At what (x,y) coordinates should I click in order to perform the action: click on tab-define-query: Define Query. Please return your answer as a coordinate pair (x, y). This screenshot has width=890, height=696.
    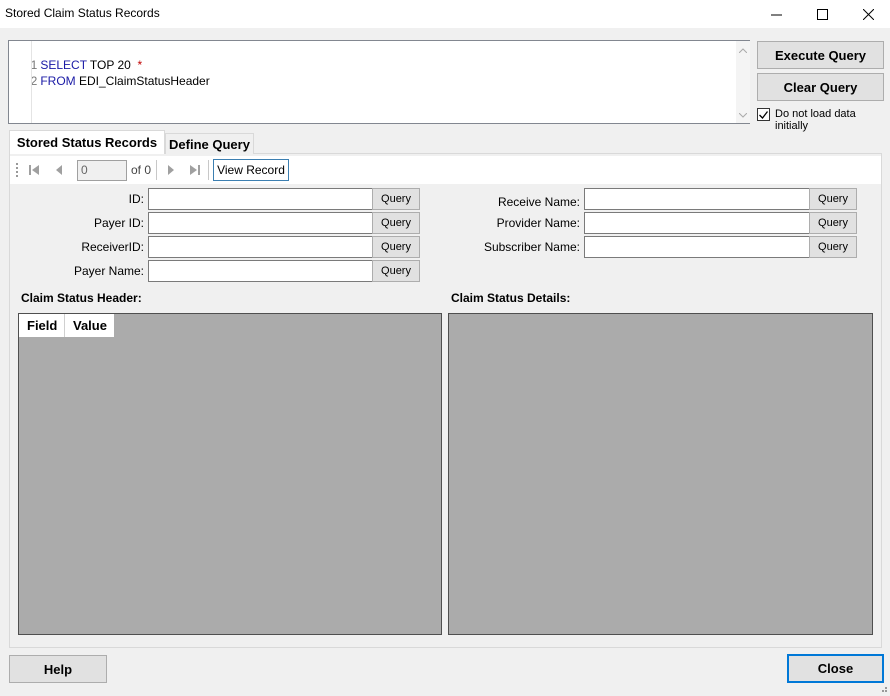
    Looking at the image, I should click on (209, 143).